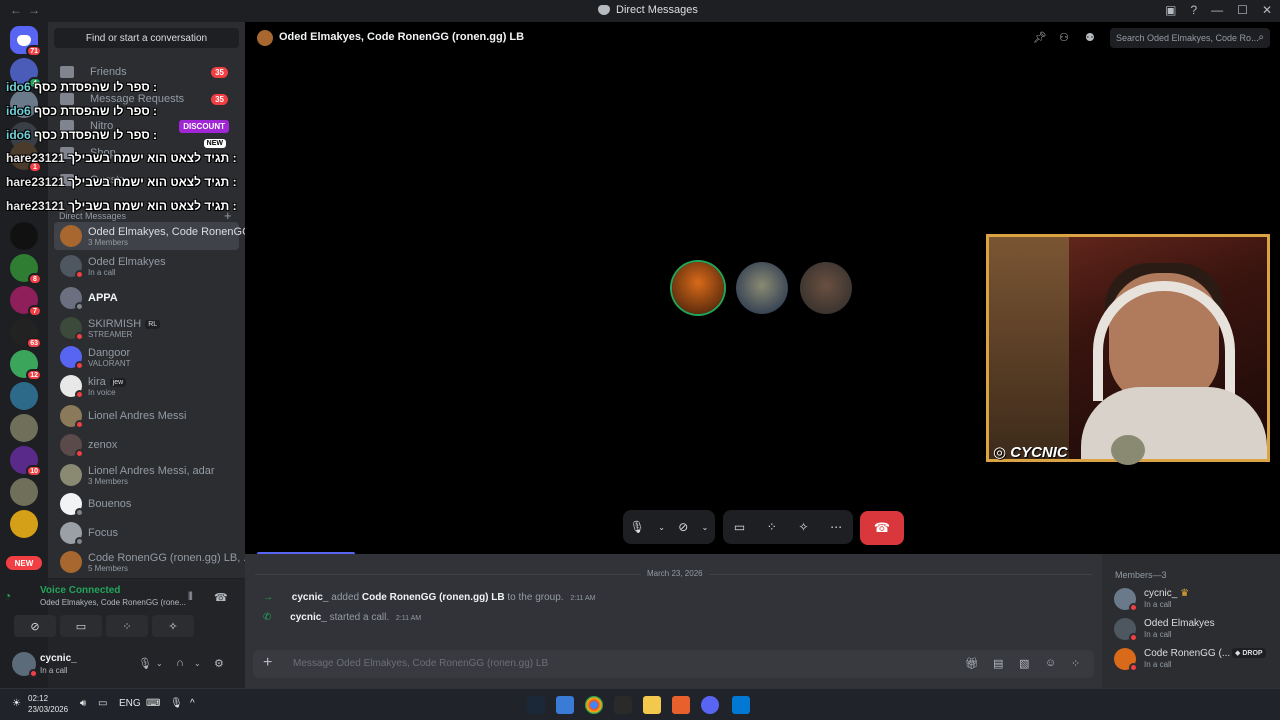 This screenshot has width=1280, height=720. What do you see at coordinates (146, 445) in the screenshot?
I see `dm-item: zenox` at bounding box center [146, 445].